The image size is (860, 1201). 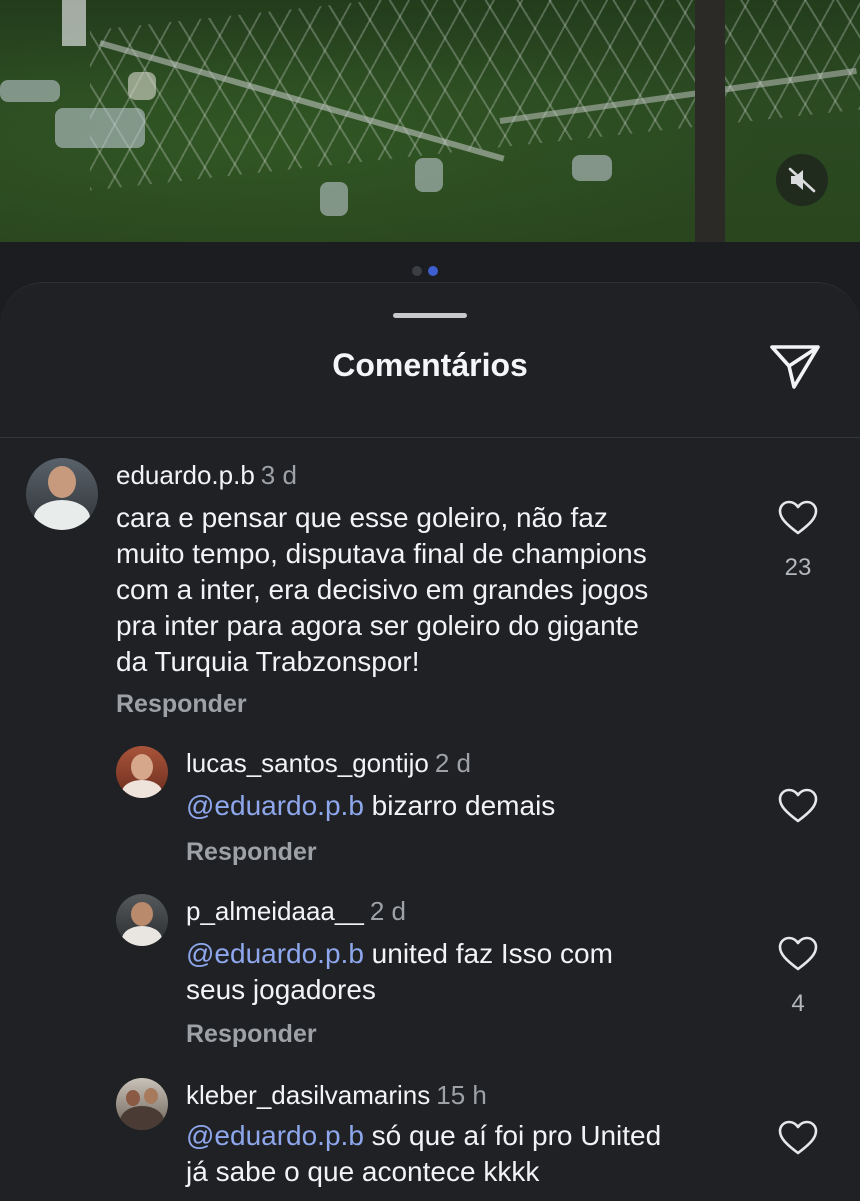 I want to click on speaker-muted-icon, so click(x=802, y=180).